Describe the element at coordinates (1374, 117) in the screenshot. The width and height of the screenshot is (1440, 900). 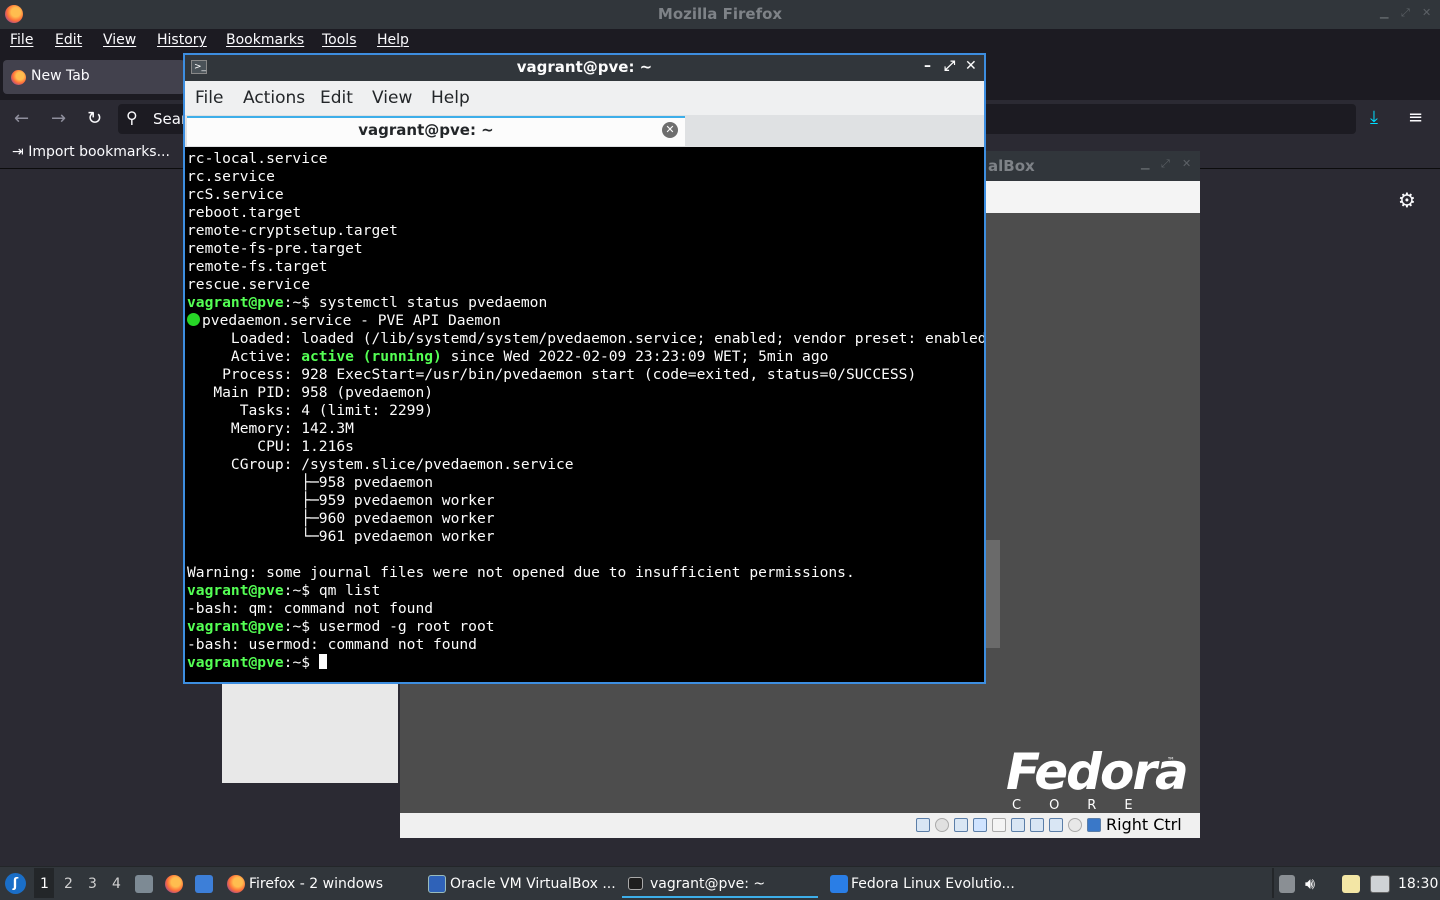
I see `download-icon: ⤓` at that location.